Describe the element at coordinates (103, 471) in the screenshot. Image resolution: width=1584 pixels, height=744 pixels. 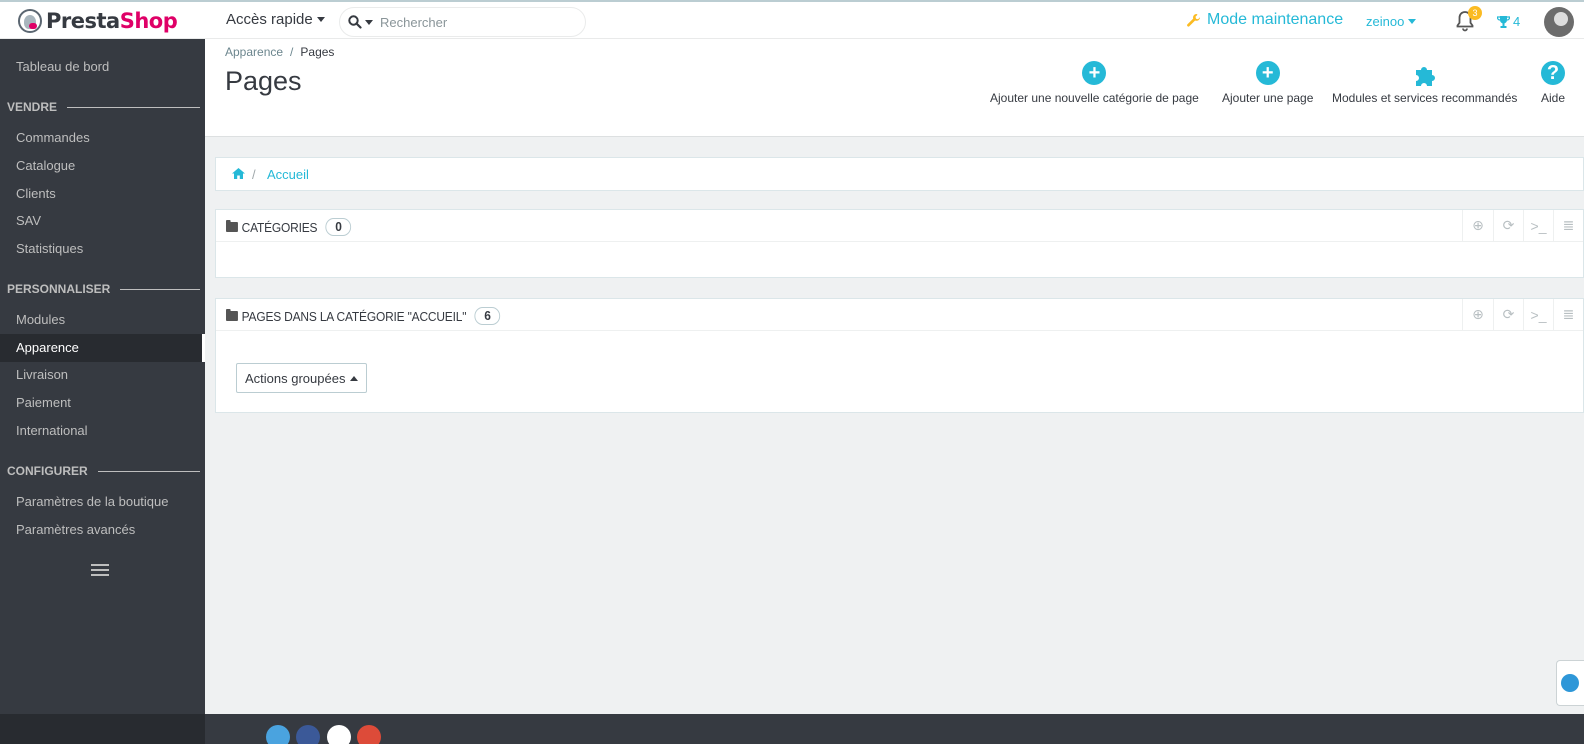
I see `sidebar-section-configure: CONFIGURER` at that location.